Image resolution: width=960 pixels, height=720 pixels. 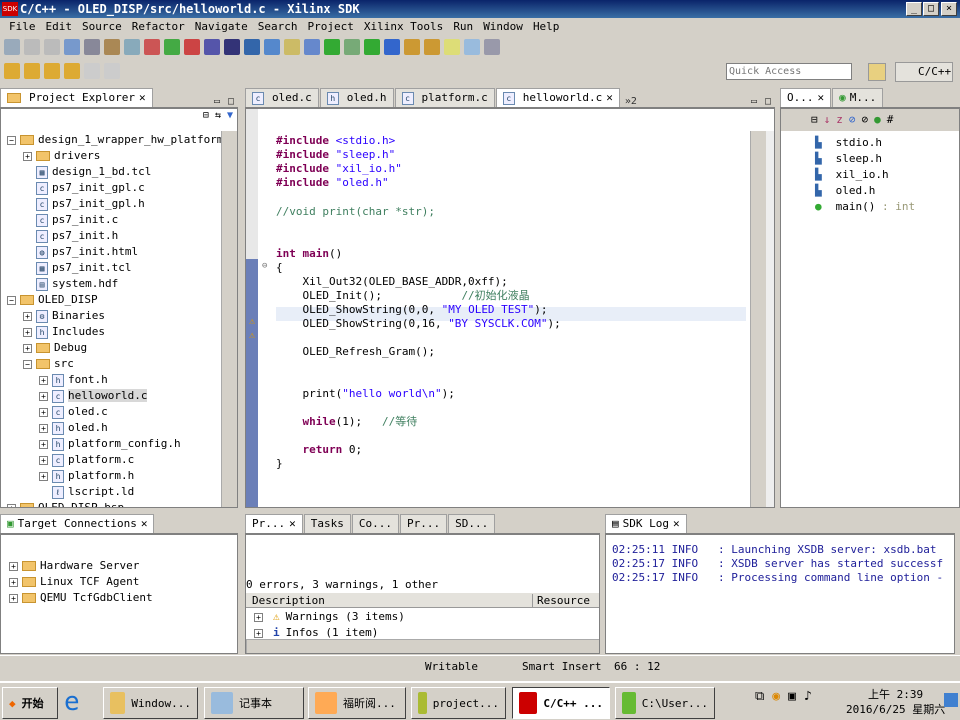 I want to click on tree-item: + h platform.h, so click(x=122, y=476).